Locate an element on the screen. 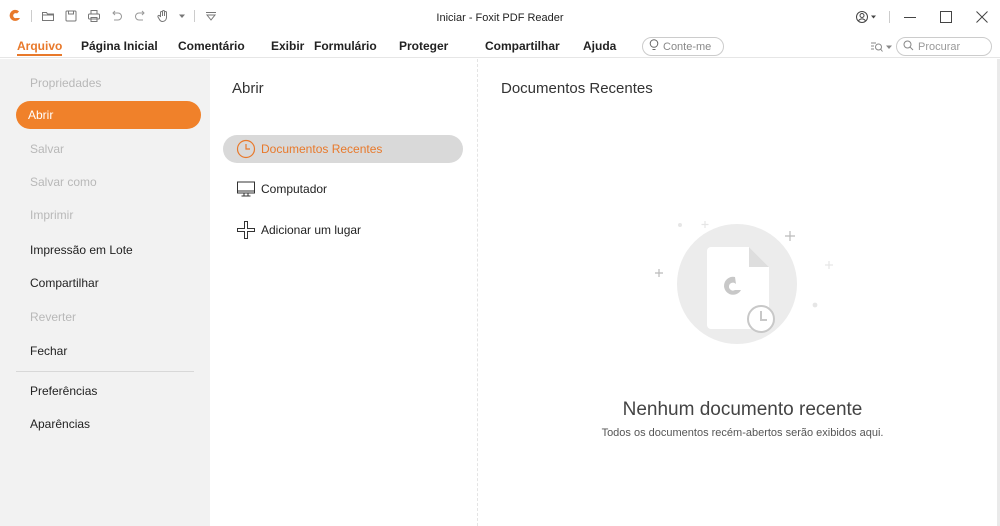 The height and width of the screenshot is (526, 1000). window-controls is located at coordinates (923, 17).